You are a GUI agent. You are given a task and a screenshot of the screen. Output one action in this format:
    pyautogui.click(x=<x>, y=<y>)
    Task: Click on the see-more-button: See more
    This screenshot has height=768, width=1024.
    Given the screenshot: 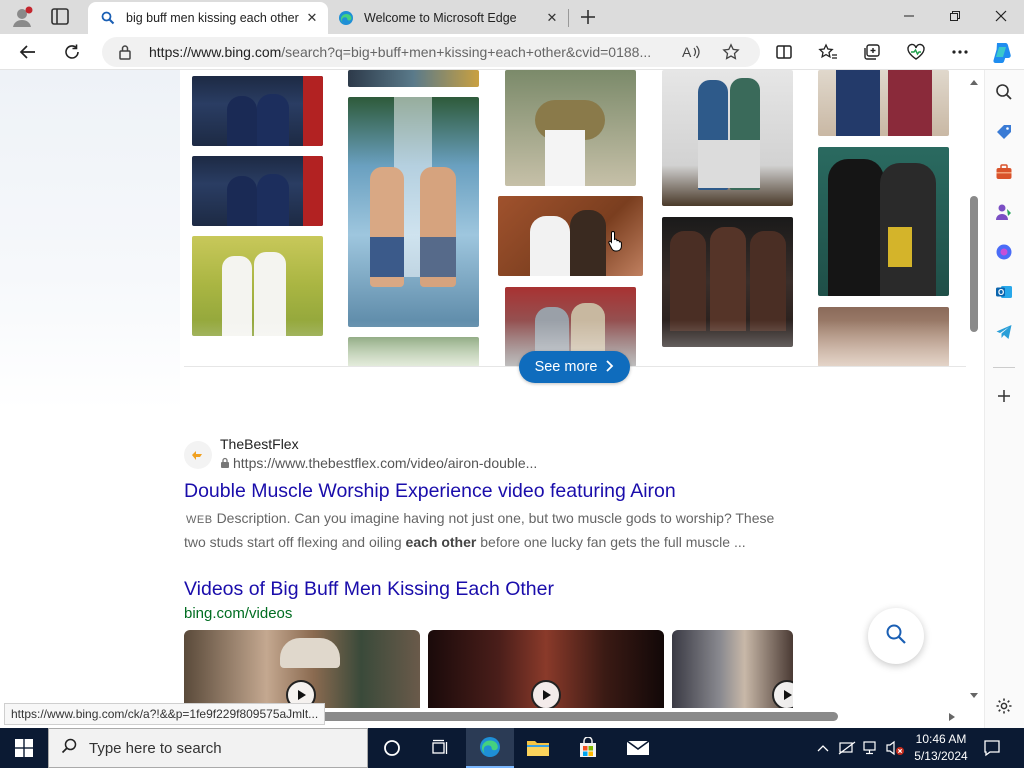 What is the action you would take?
    pyautogui.click(x=574, y=367)
    